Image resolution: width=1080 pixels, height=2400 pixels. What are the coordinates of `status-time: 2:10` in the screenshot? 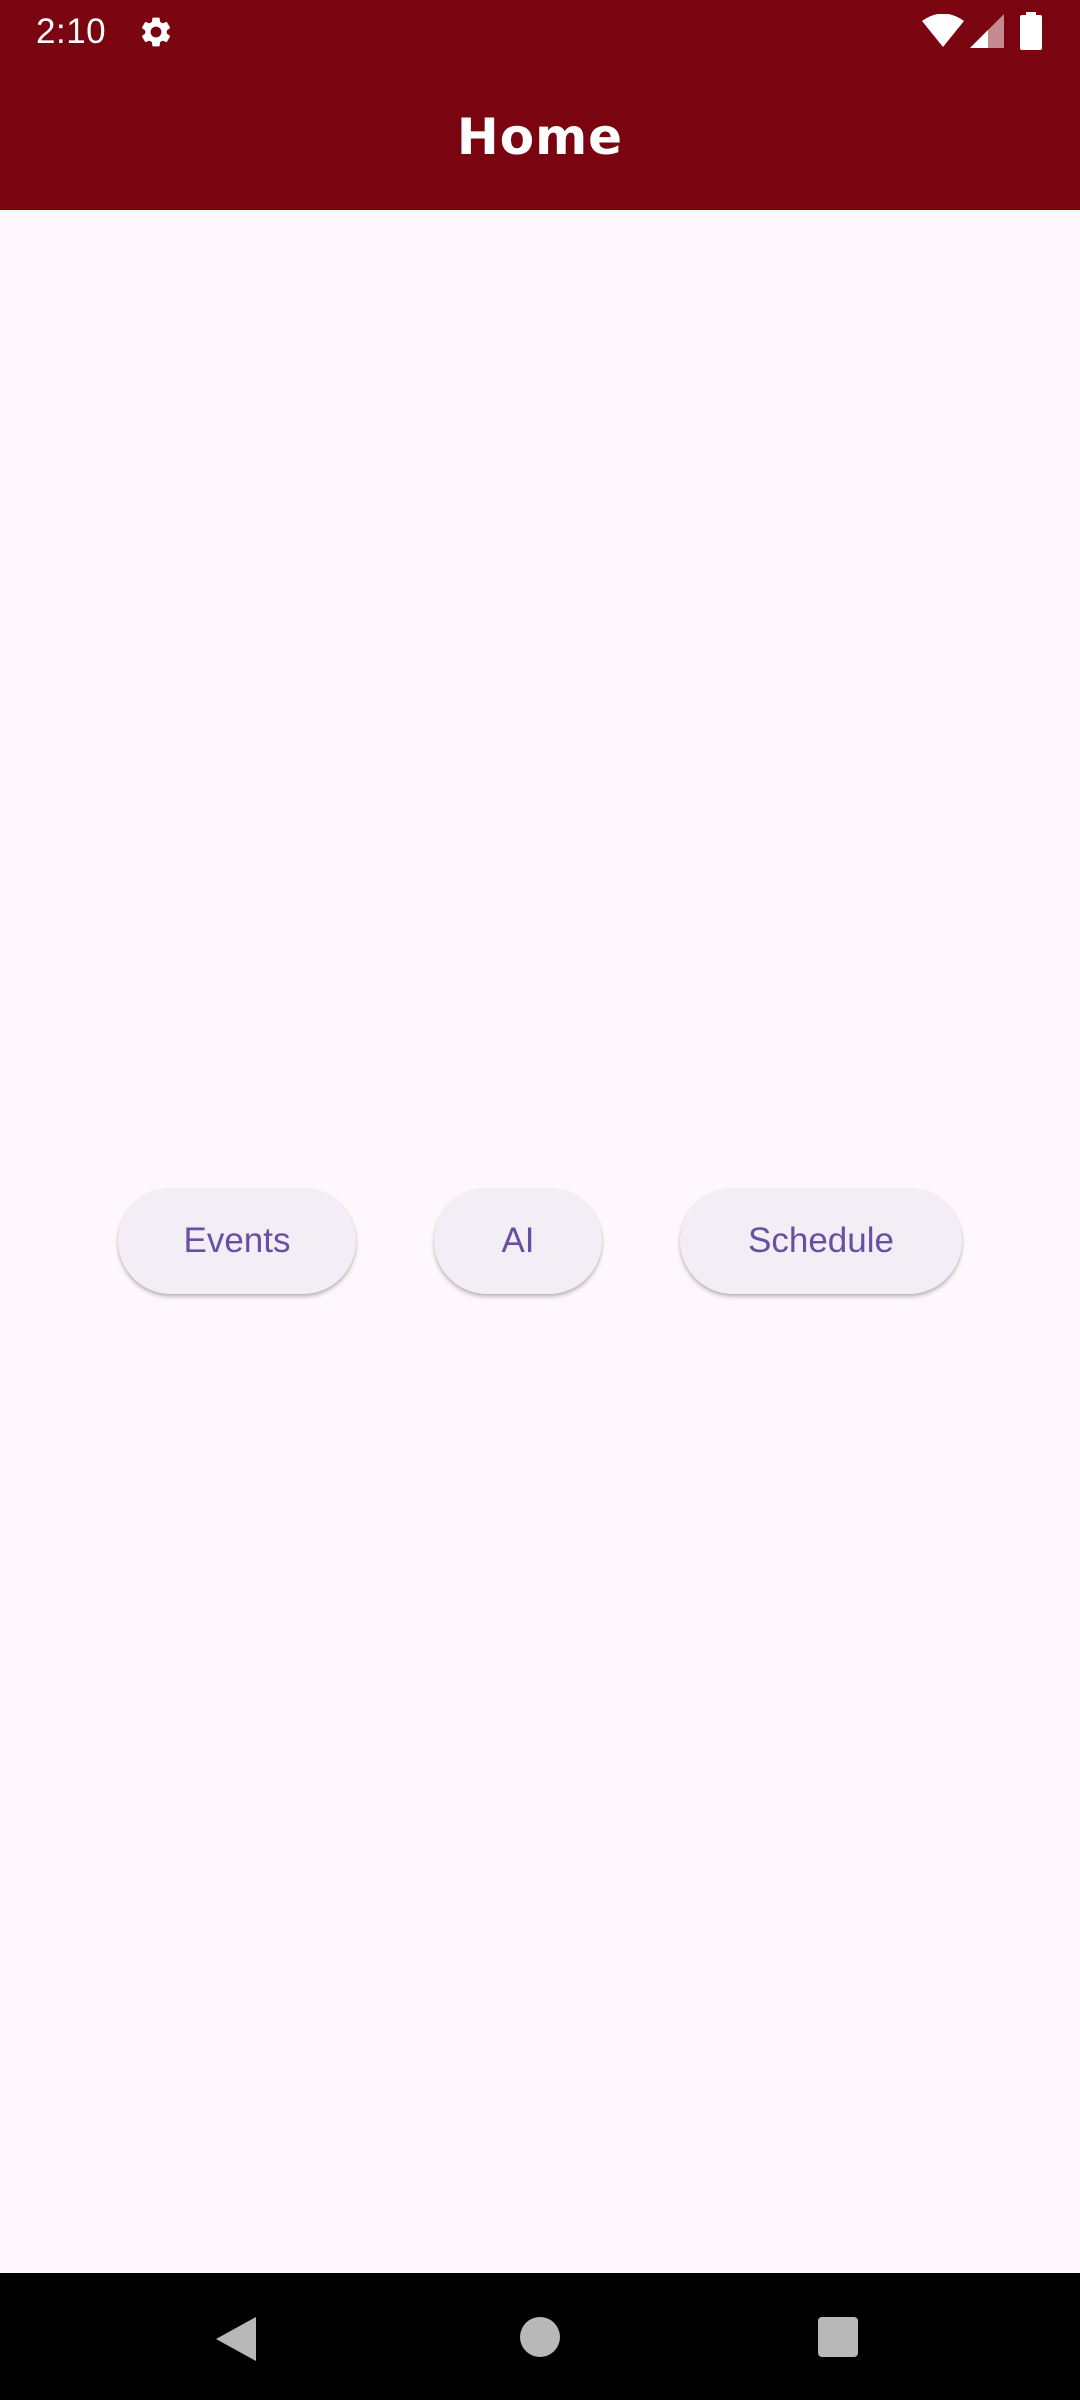 It's located at (71, 31).